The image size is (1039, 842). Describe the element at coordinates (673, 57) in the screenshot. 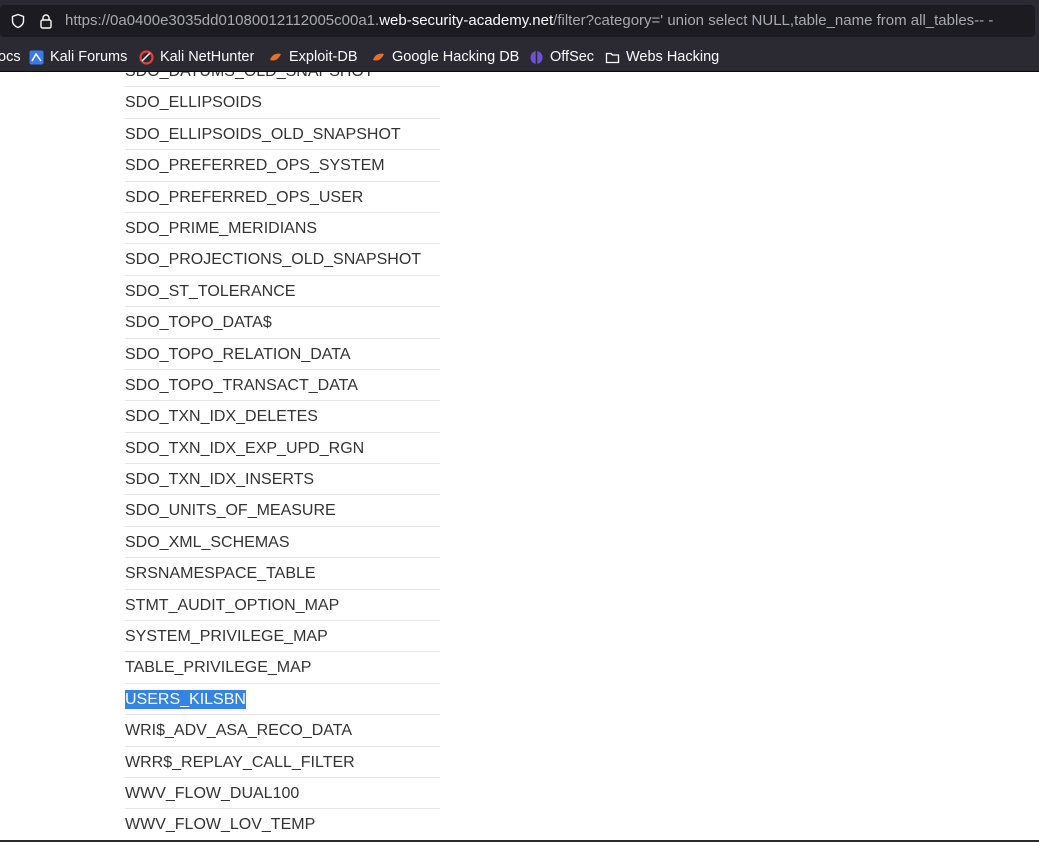

I see `bookmark-label: Webs Hacking` at that location.